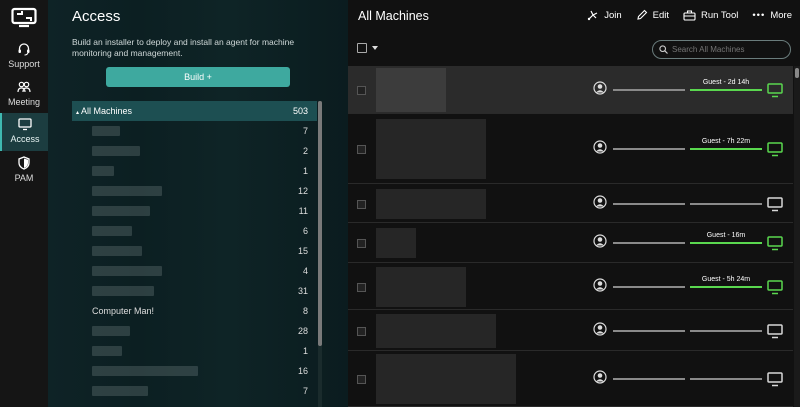 Image resolution: width=800 pixels, height=407 pixels. Describe the element at coordinates (797, 236) in the screenshot. I see `machine-list-scrollbar` at that location.